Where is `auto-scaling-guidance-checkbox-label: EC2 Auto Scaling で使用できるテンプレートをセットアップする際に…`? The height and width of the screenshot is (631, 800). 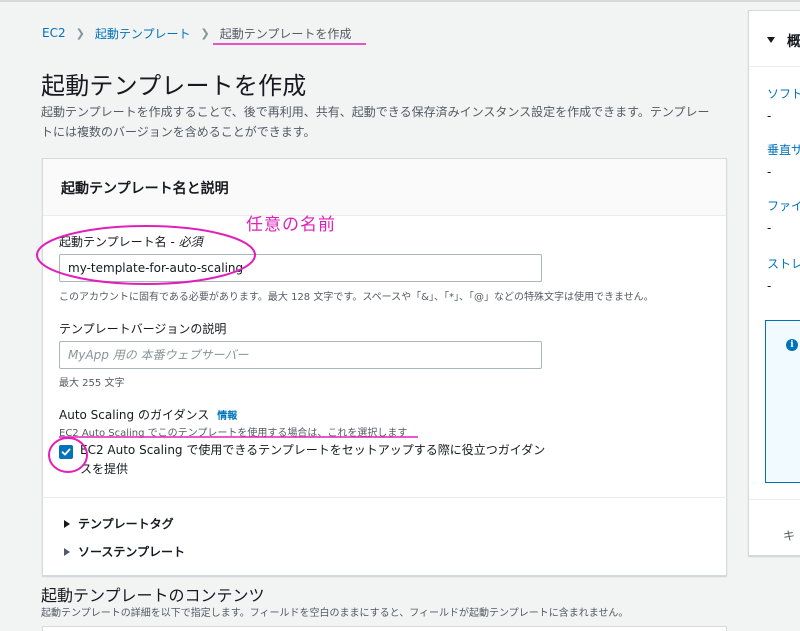
auto-scaling-guidance-checkbox-label: EC2 Auto Scaling で使用できるテンプレートをセットアップする際に… is located at coordinates (315, 460).